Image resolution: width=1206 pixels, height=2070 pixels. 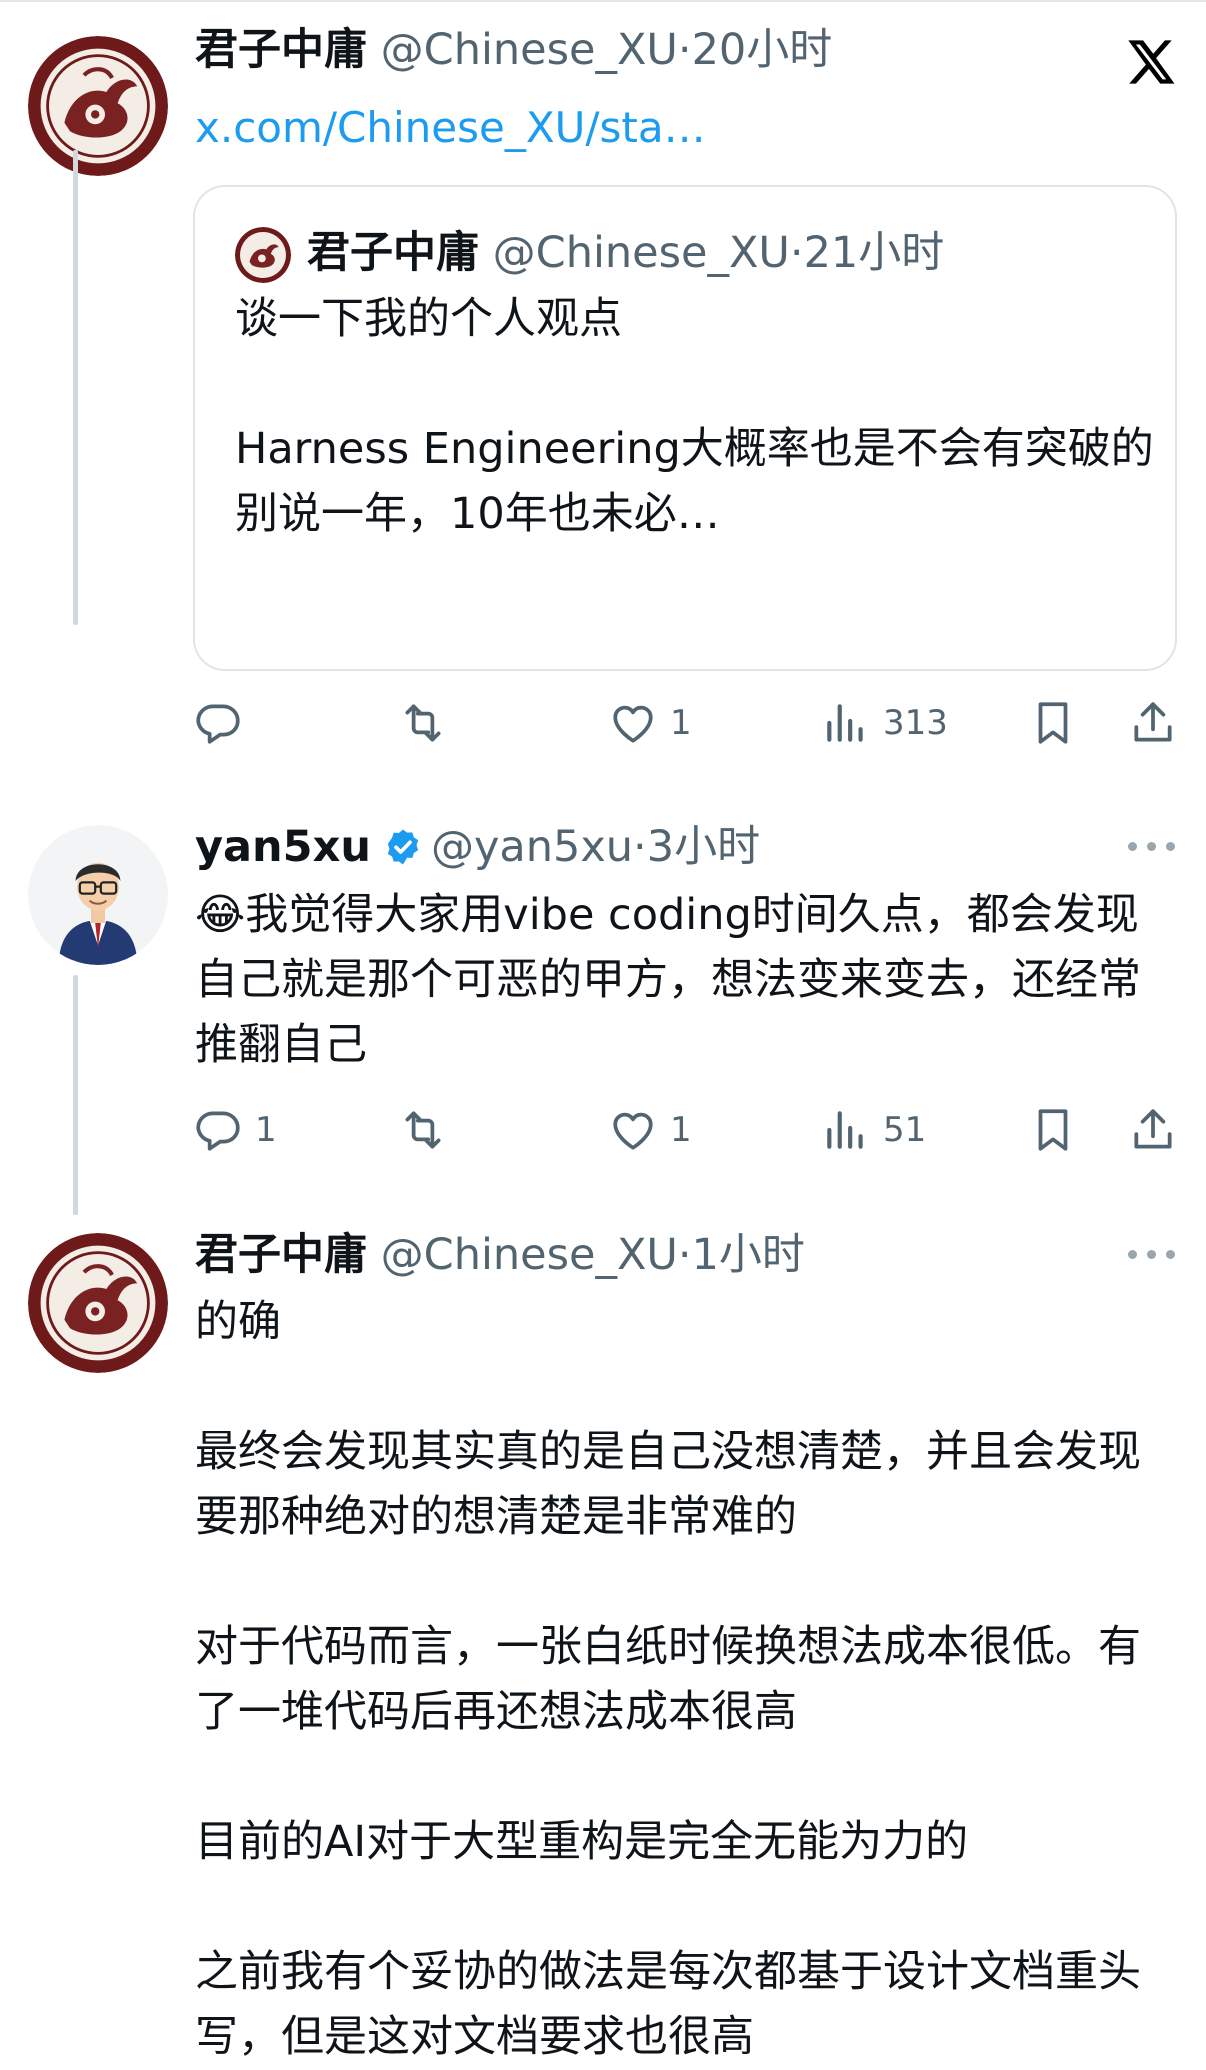 What do you see at coordinates (915, 723) in the screenshot?
I see `views-count: 313` at bounding box center [915, 723].